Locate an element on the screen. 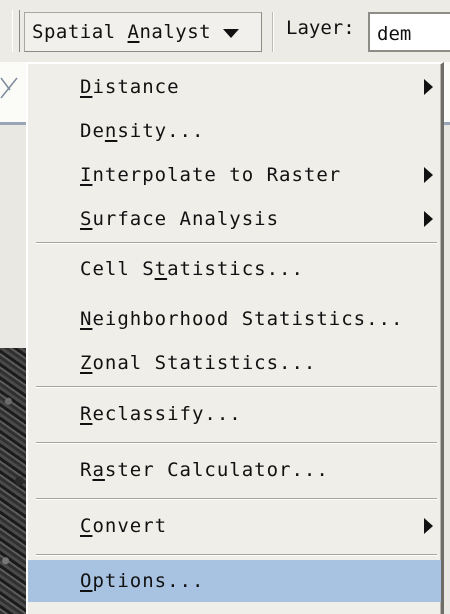 This screenshot has width=450, height=614. toolbar-separator is located at coordinates (273, 32).